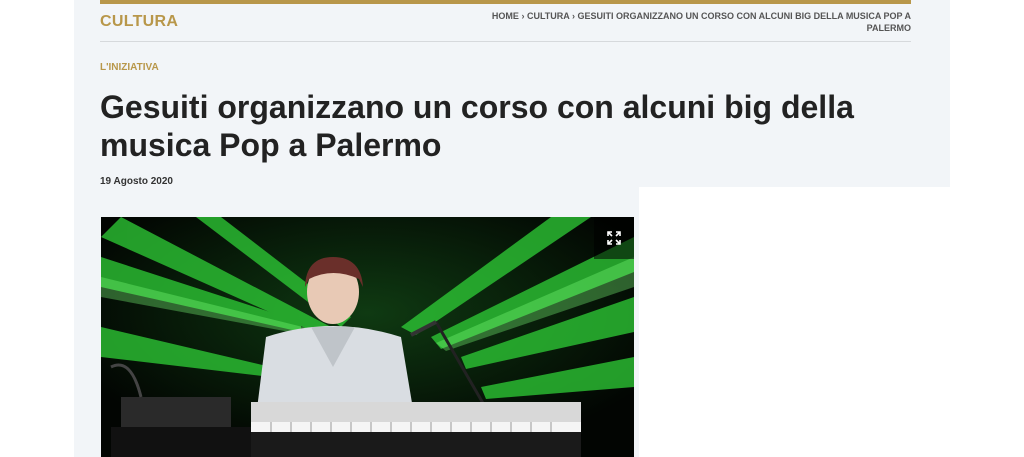 This screenshot has width=1024, height=457. Describe the element at coordinates (548, 16) in the screenshot. I see `breadcrumb-category-link: CULTURA` at that location.